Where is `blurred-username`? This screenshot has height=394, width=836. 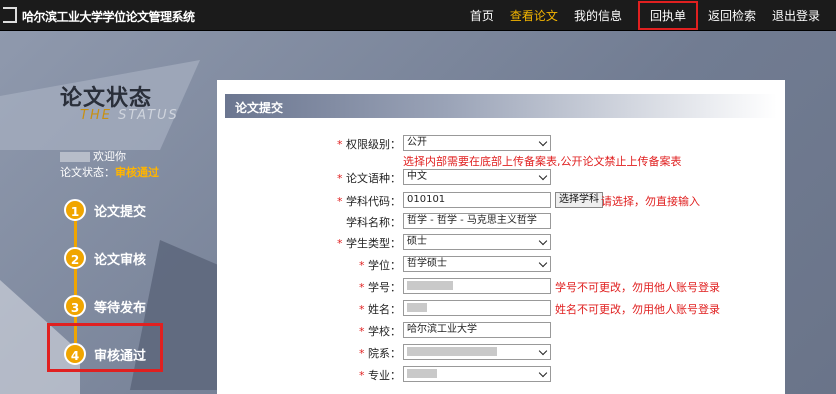
blurred-username is located at coordinates (75, 157).